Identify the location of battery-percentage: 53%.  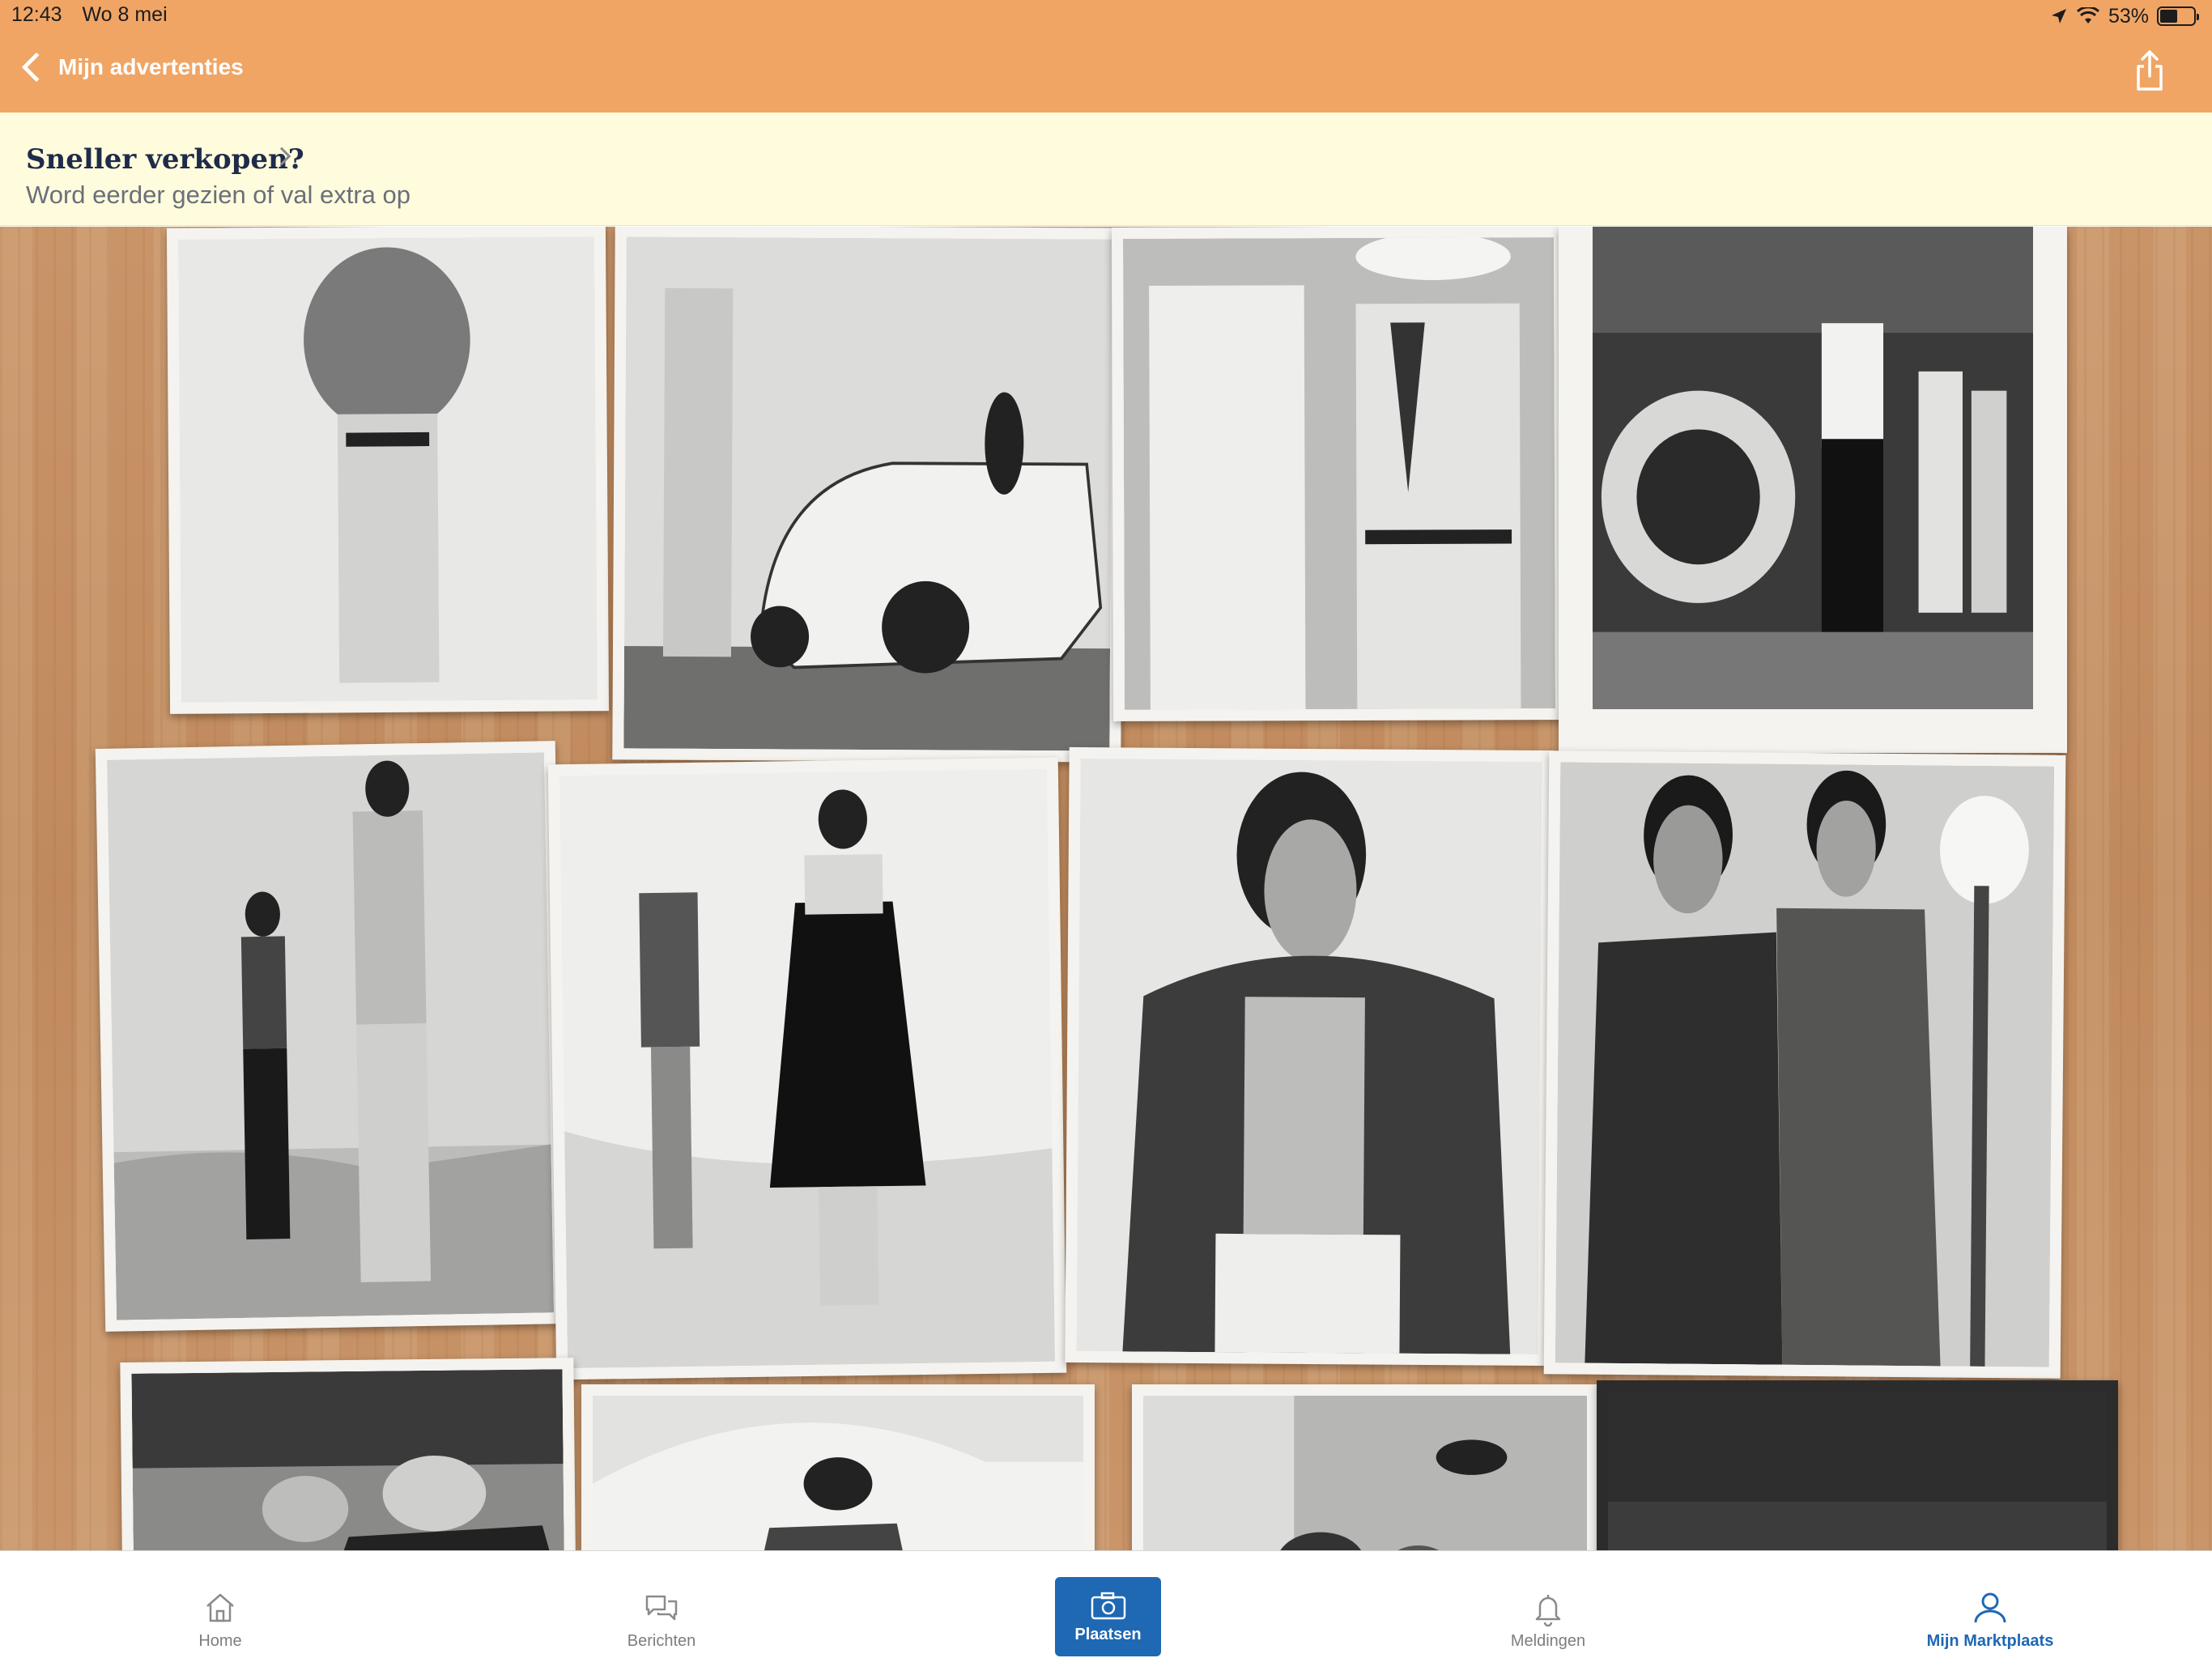
(2129, 16).